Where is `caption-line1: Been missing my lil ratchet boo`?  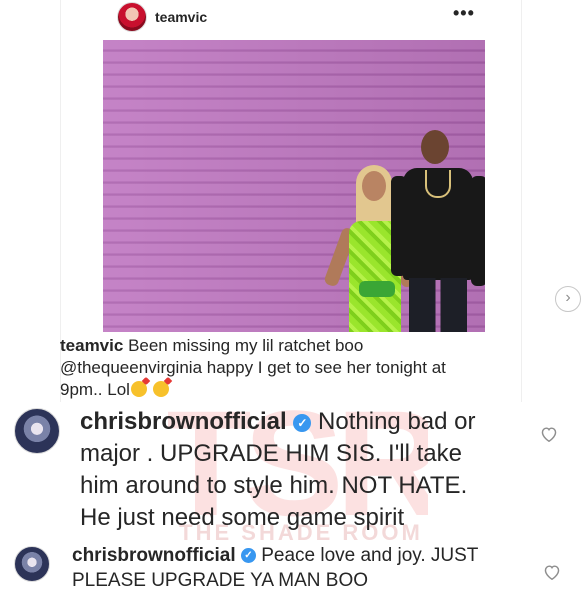 caption-line1: Been missing my lil ratchet boo is located at coordinates (246, 345).